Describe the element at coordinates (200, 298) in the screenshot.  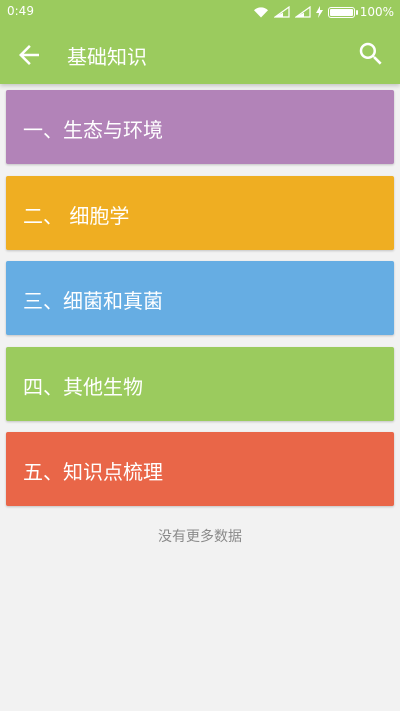
I see `category-card: 三、细菌和真菌` at that location.